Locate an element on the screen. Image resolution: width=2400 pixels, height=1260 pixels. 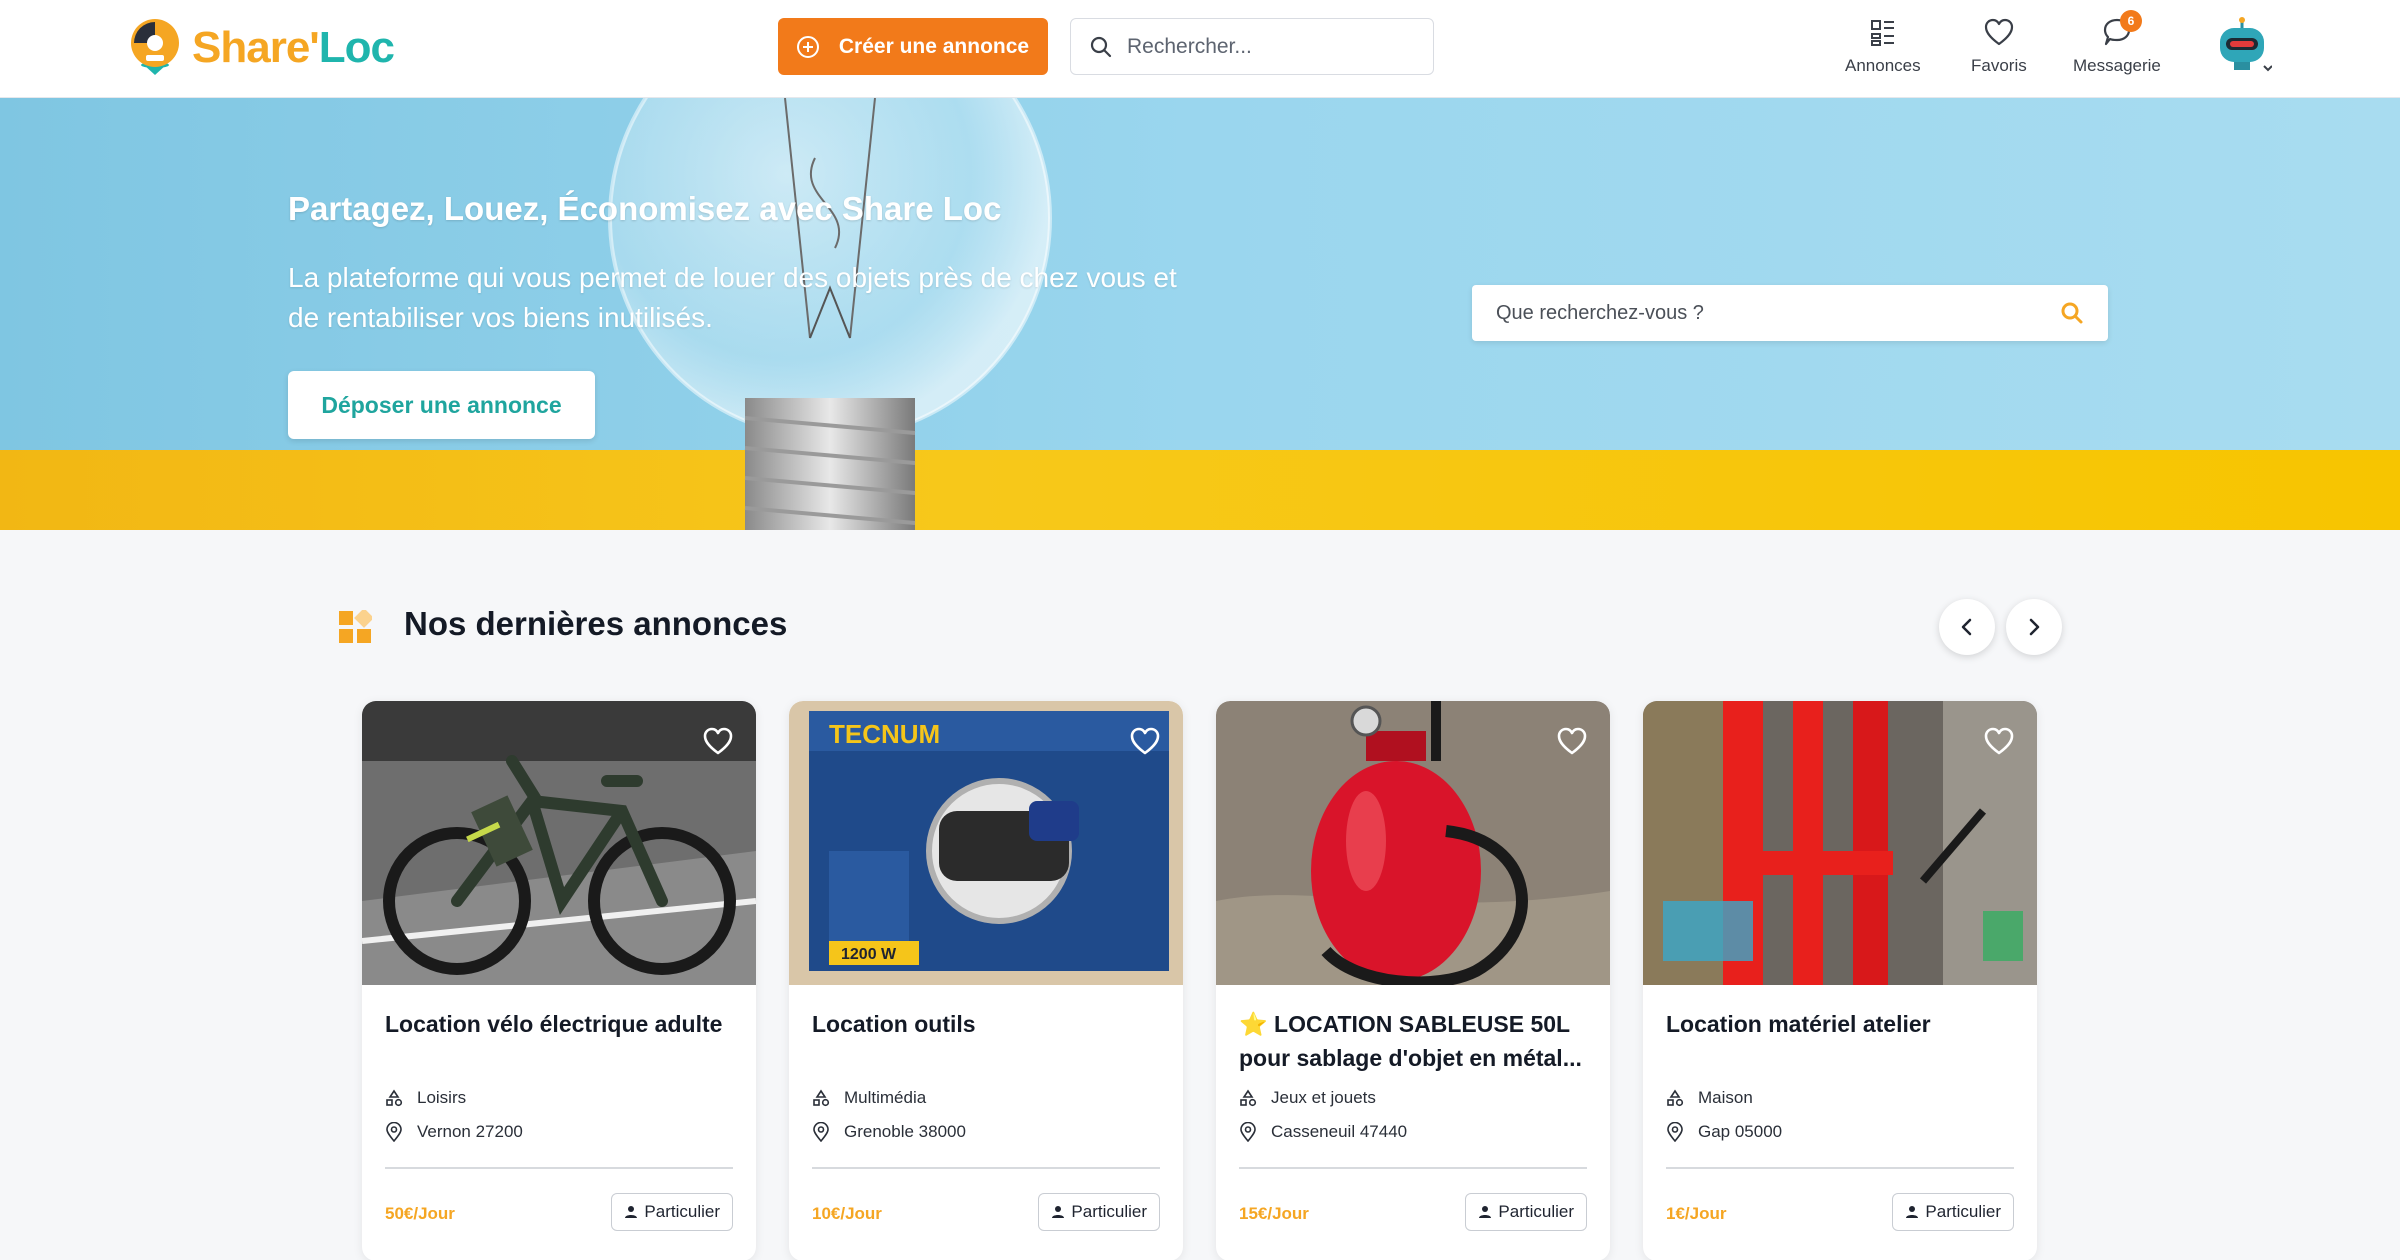
chat-bubble-icon-wrap: 6 is located at coordinates (2121, 30).